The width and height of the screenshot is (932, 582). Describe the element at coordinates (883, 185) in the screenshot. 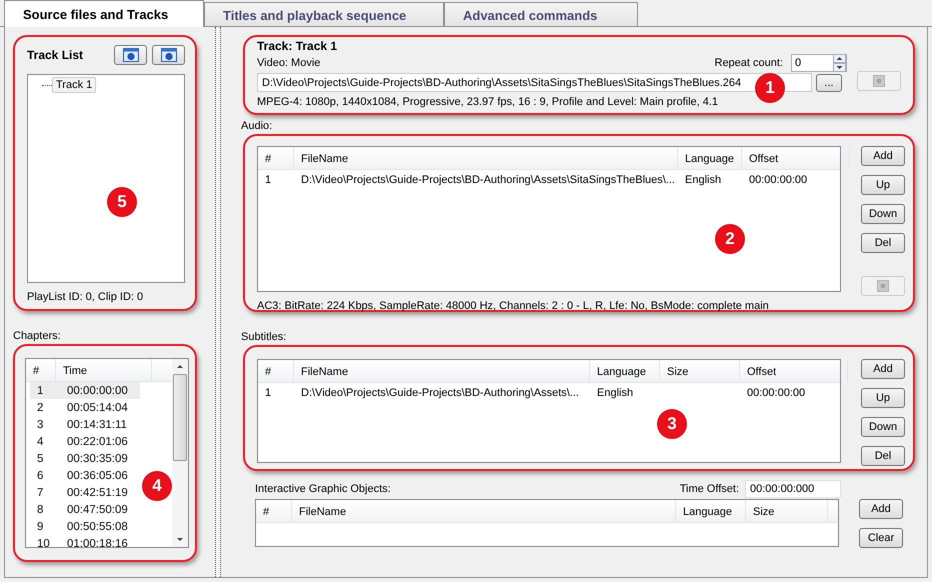

I see `audio-button: Up` at that location.